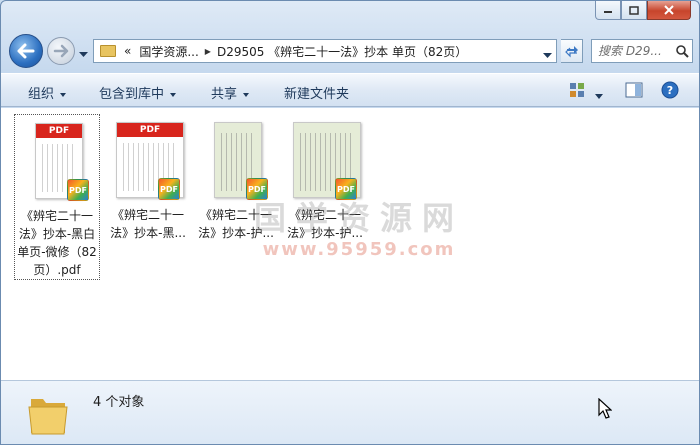 This screenshot has width=700, height=445. I want to click on address-bar: « 国学资源... ▶ D29505 《辨宅二十一法》抄本 单页（82页）, so click(325, 51).